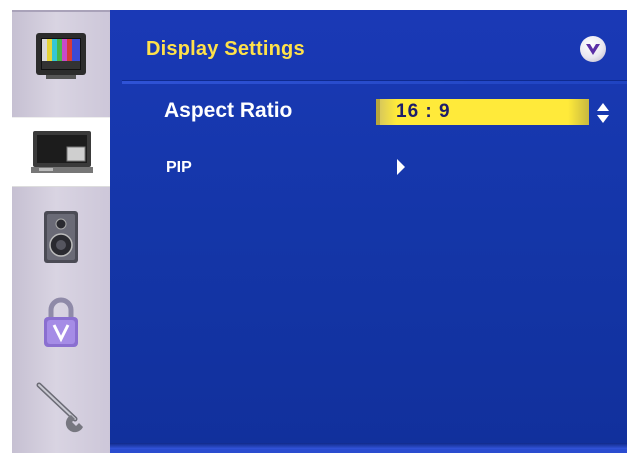  I want to click on page-title: Display Settings, so click(225, 49).